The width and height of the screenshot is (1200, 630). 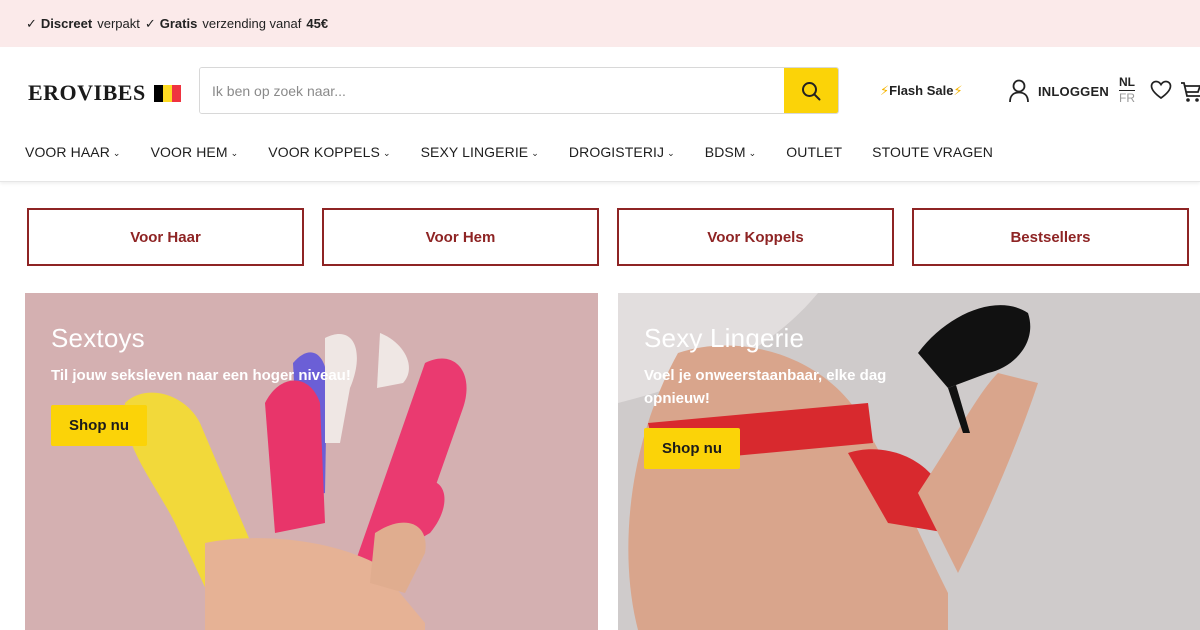 I want to click on nav-item-label: SEXY LINGERIE, so click(x=474, y=152).